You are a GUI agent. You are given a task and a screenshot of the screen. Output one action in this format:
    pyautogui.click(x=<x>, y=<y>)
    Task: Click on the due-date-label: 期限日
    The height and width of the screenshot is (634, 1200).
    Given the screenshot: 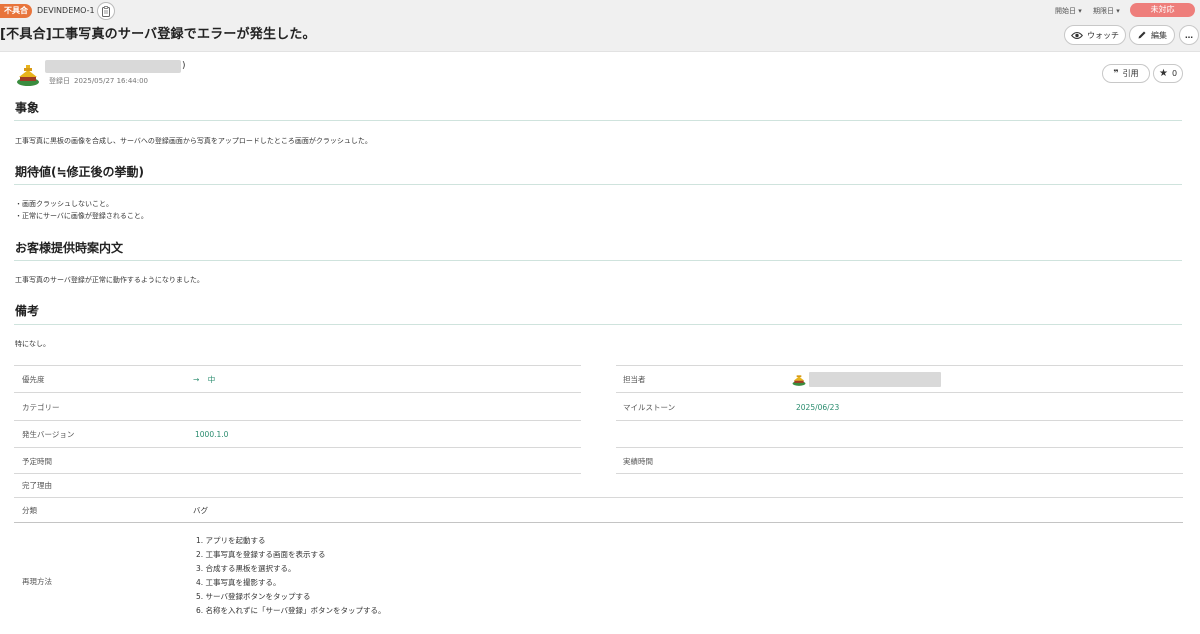 What is the action you would take?
    pyautogui.click(x=1103, y=11)
    